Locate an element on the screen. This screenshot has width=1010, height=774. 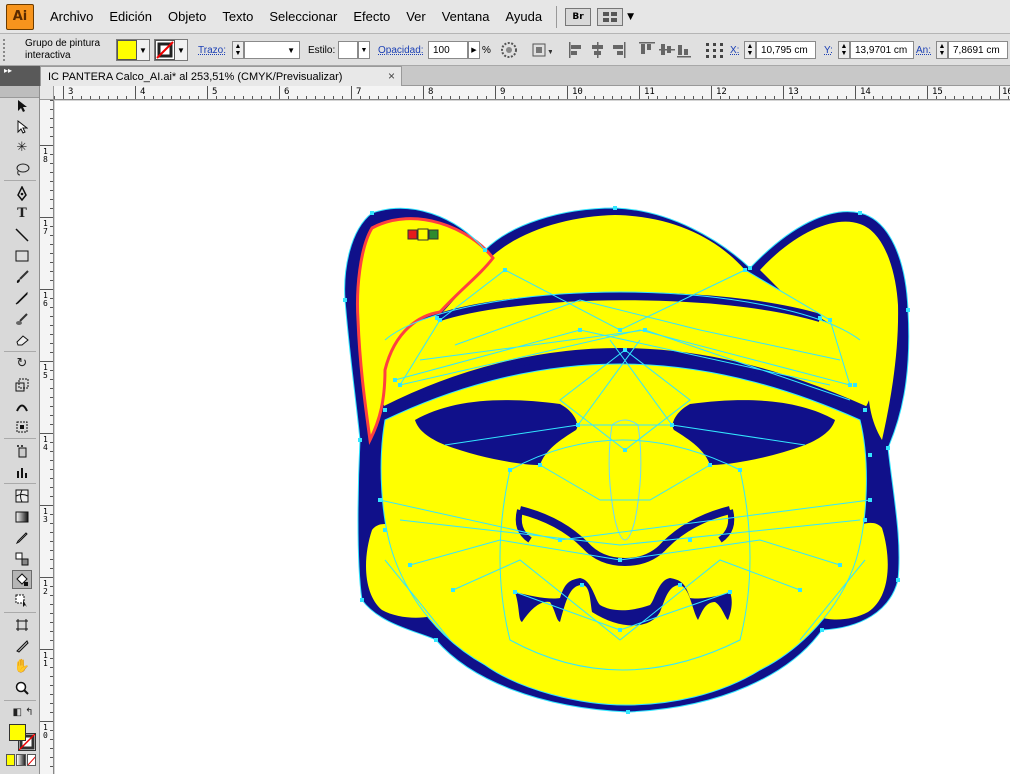
horizontal-ruler: 3 4 5 6 7 8 9 10 11 12 13 14 15 16 is located at coordinates (532, 93).